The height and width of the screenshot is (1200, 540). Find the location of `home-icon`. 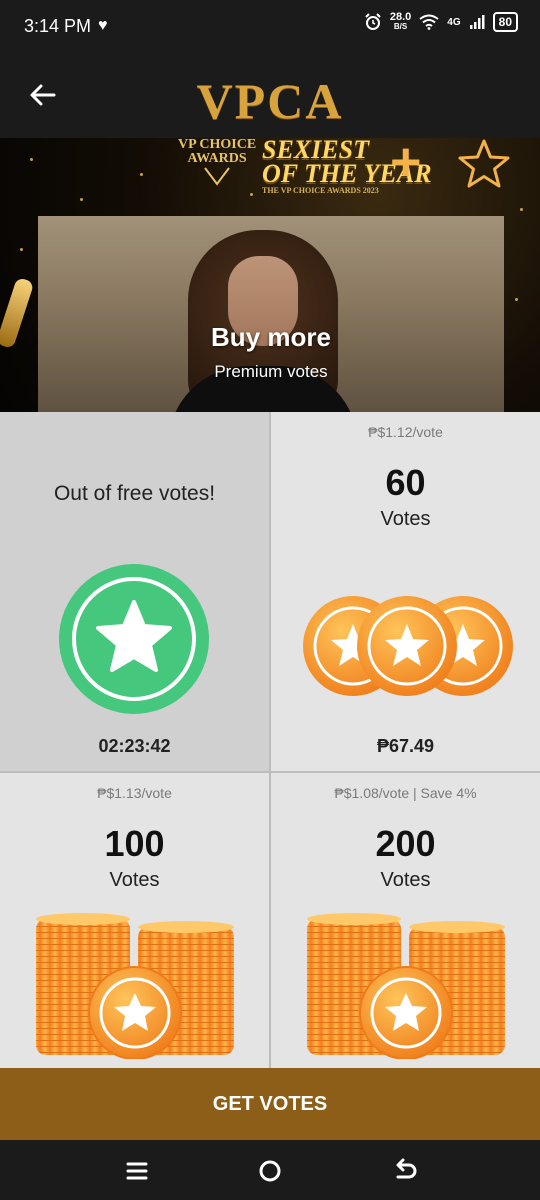

home-icon is located at coordinates (270, 1171).